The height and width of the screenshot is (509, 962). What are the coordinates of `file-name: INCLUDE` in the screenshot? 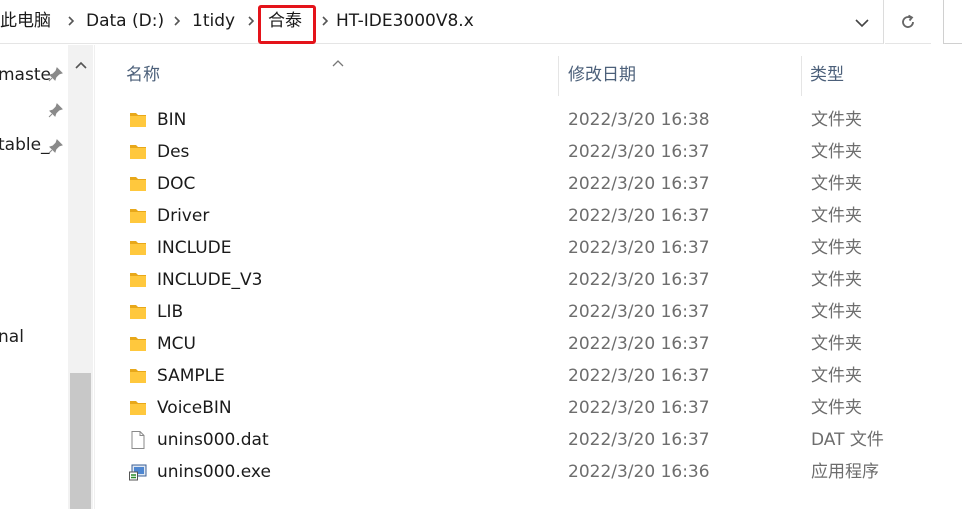 It's located at (194, 248).